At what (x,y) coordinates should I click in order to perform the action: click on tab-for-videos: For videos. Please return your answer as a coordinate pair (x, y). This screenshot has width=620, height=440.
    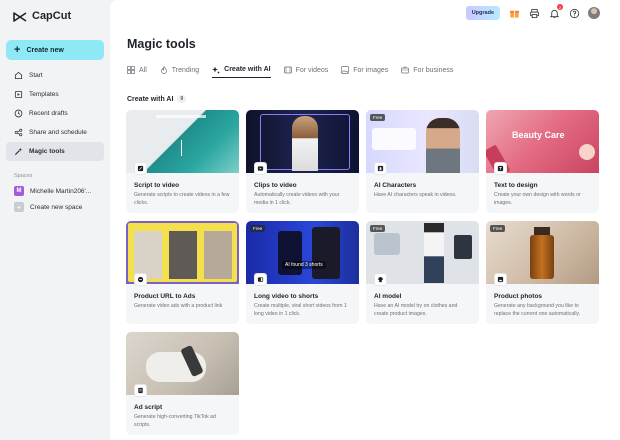
    Looking at the image, I should click on (306, 70).